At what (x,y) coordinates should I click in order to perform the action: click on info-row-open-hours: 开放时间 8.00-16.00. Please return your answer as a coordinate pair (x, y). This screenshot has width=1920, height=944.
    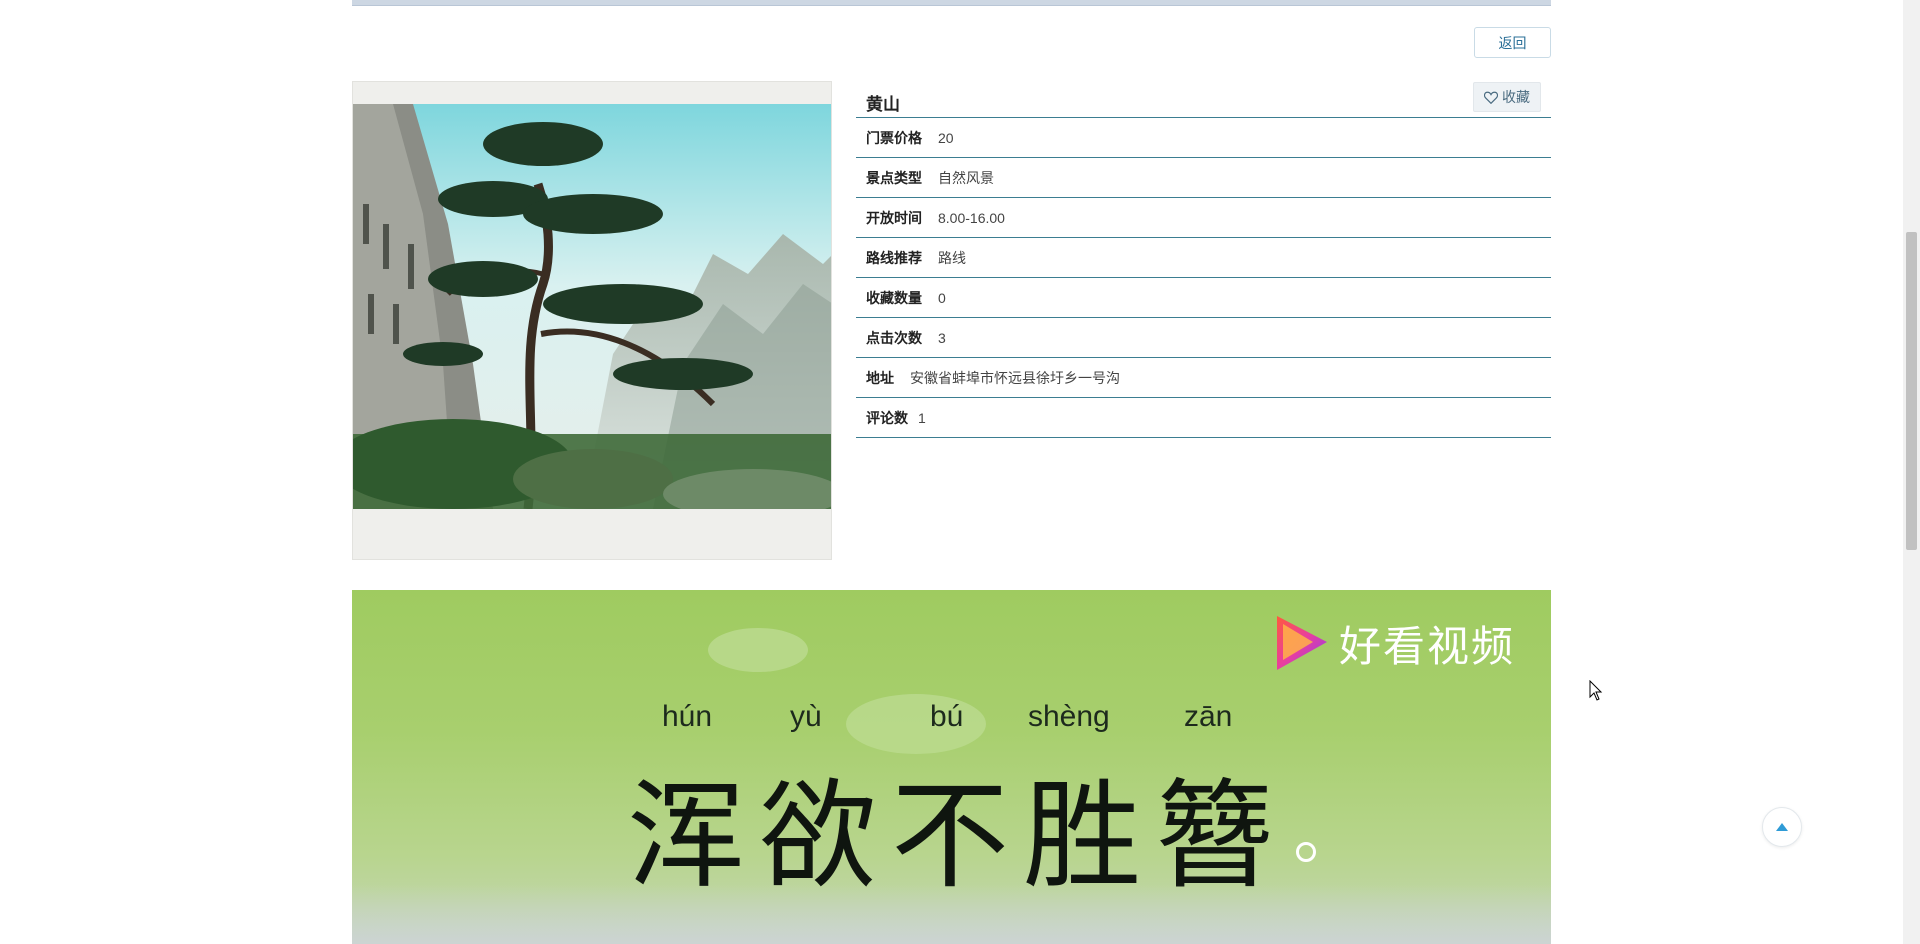
    Looking at the image, I should click on (1203, 218).